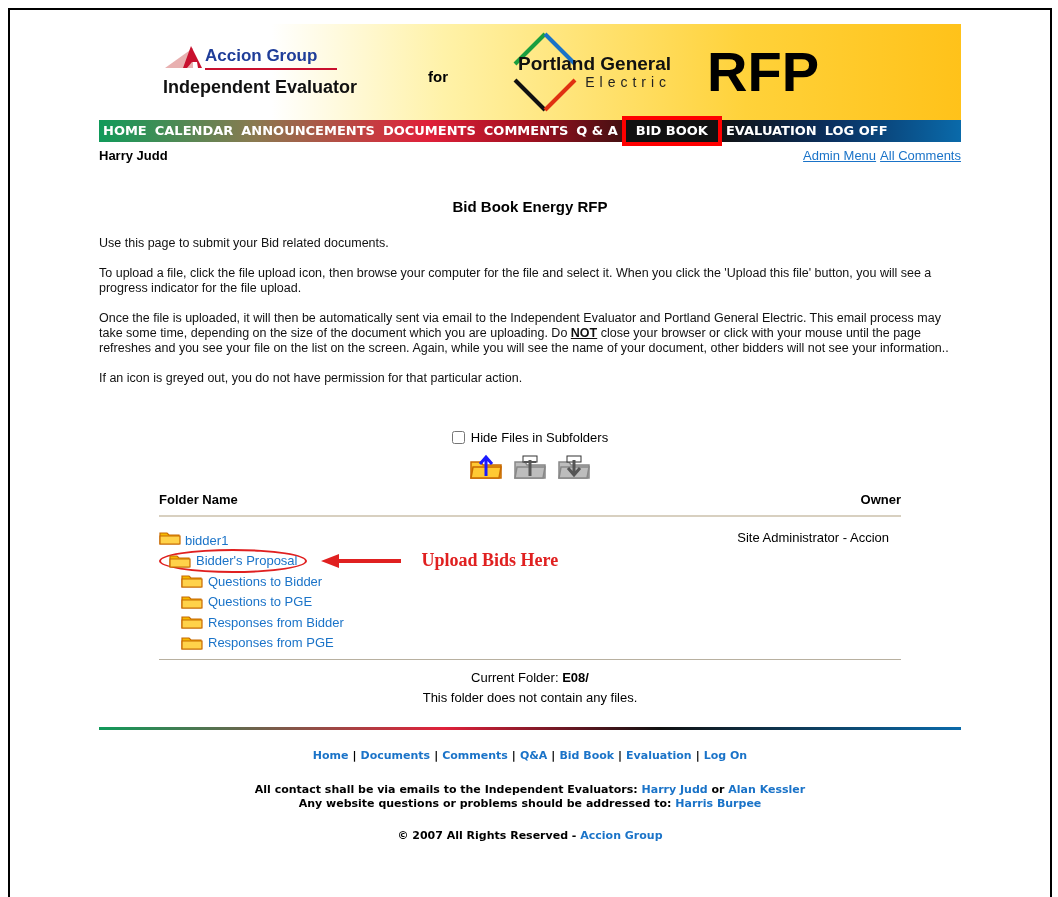 This screenshot has width=1058, height=897. What do you see at coordinates (429, 131) in the screenshot?
I see `nav-tab: DOCUMENTS` at bounding box center [429, 131].